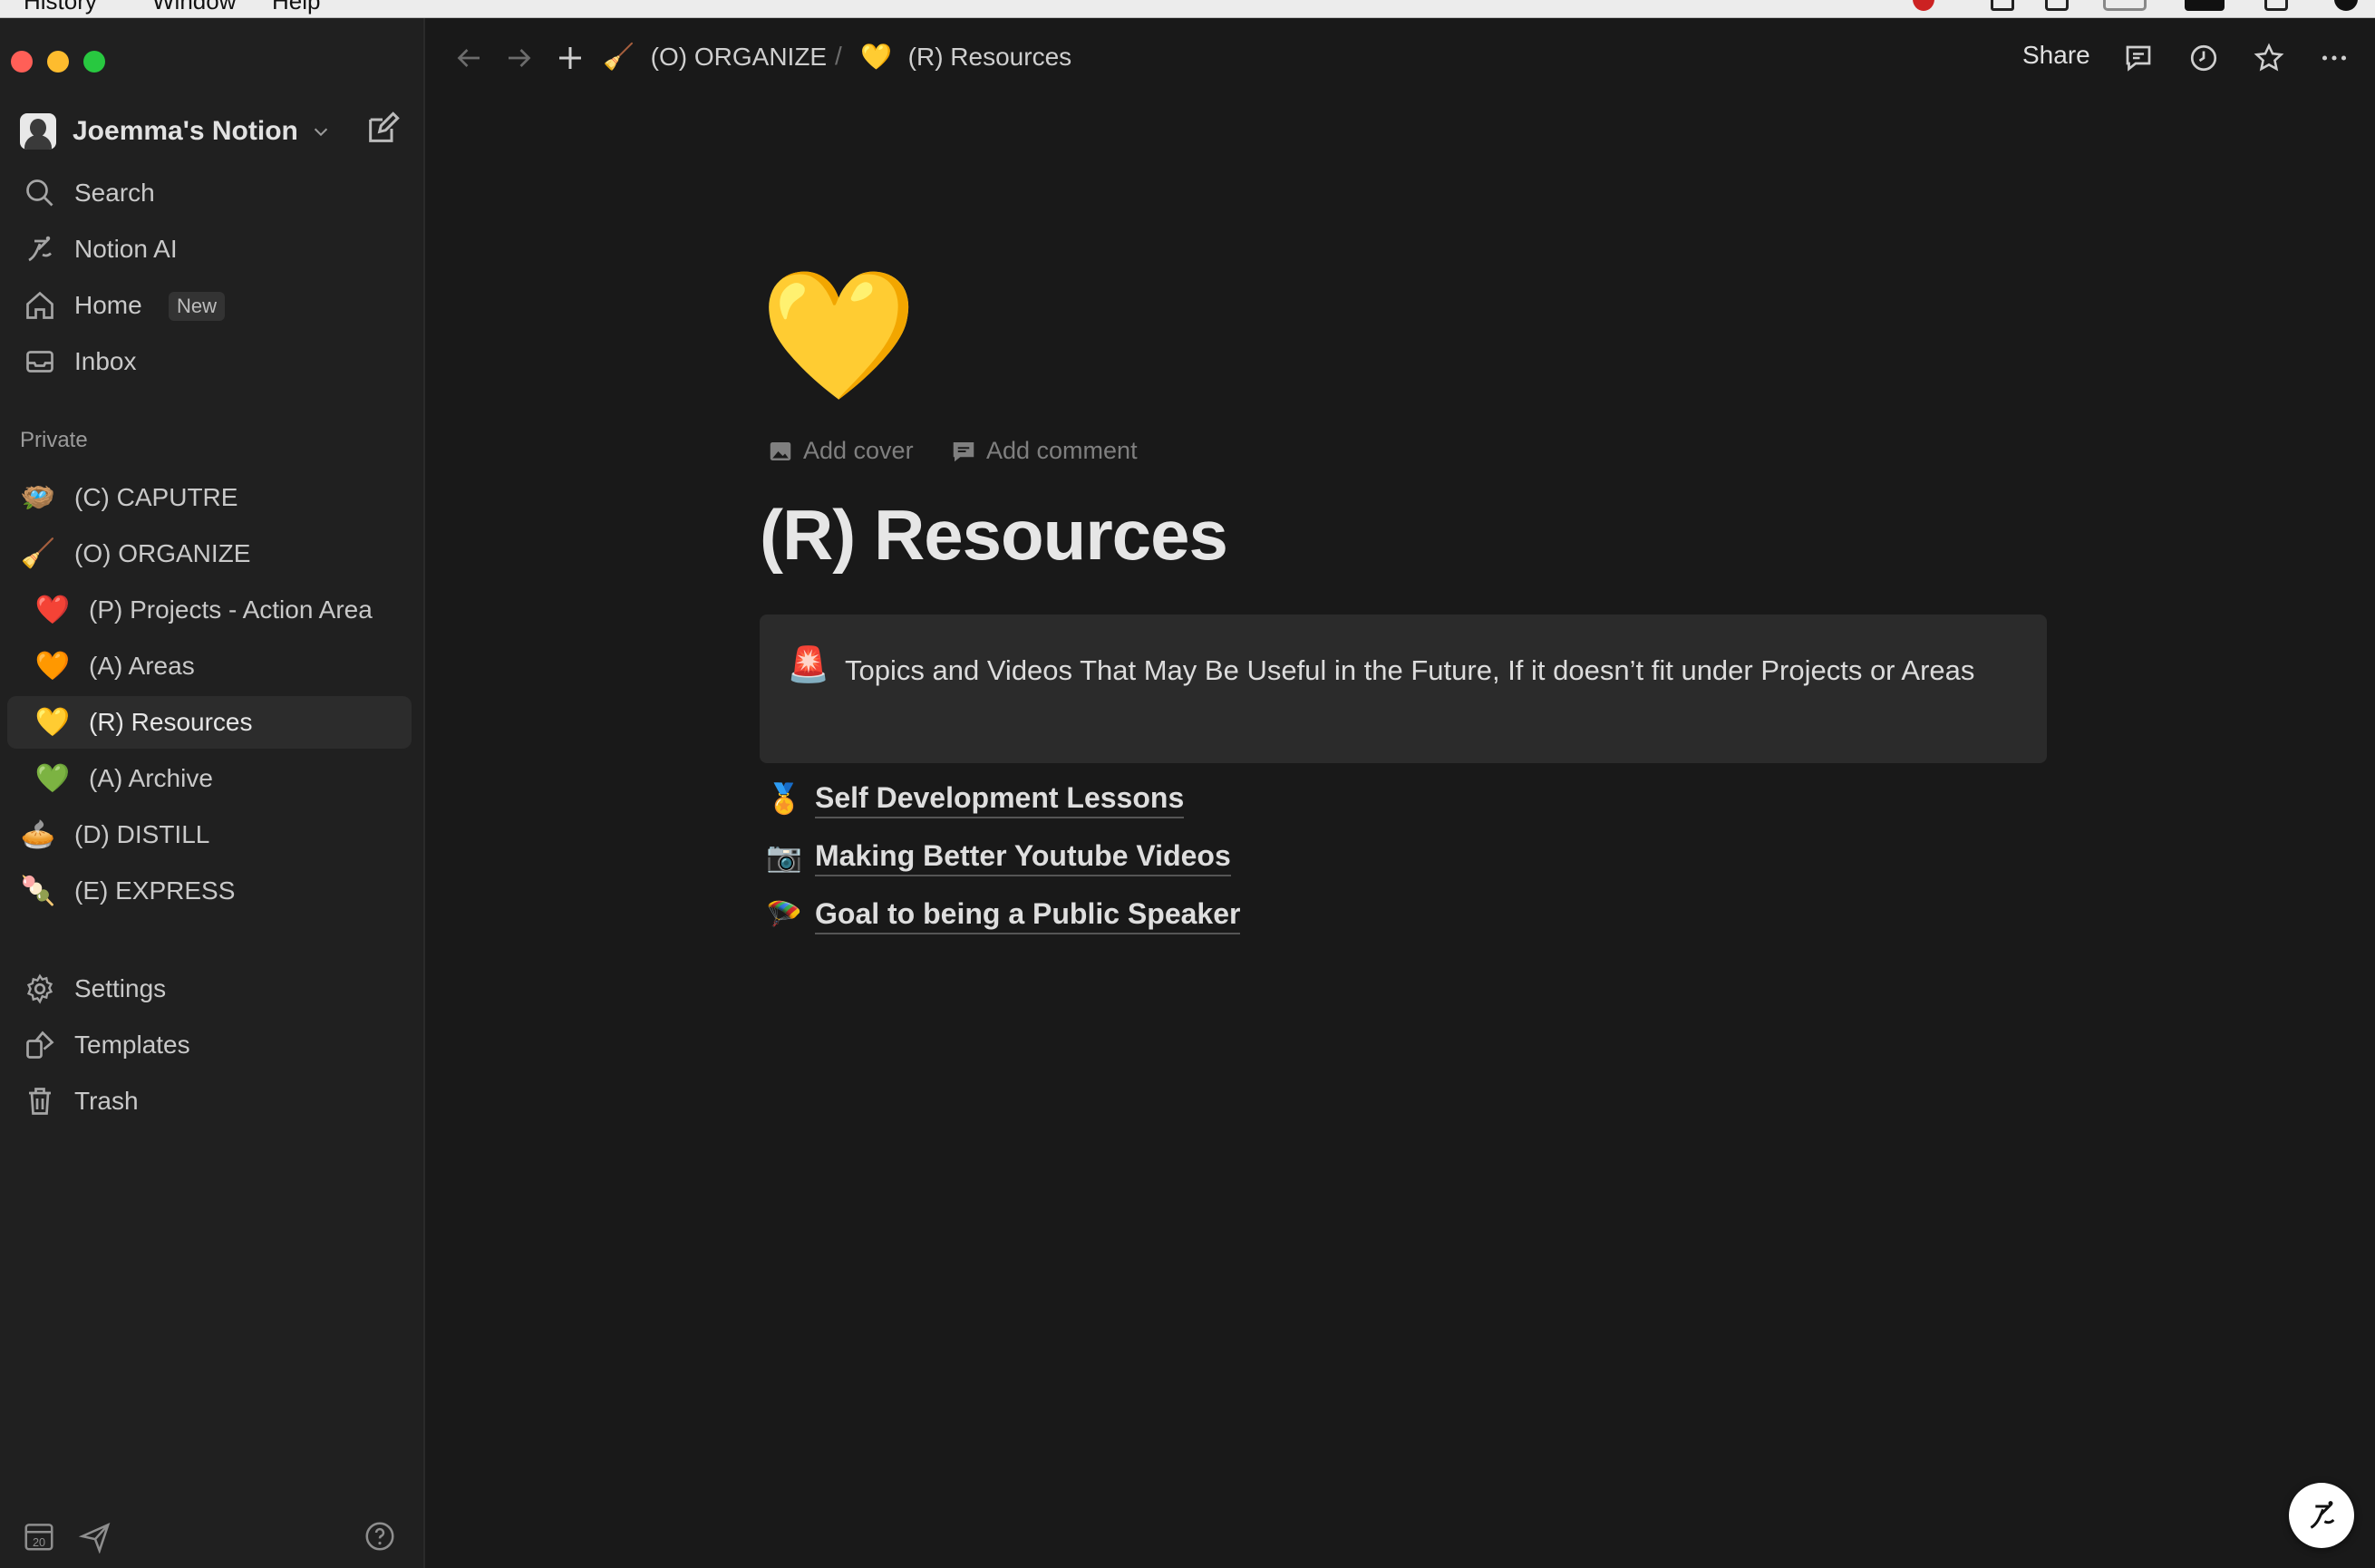  Describe the element at coordinates (209, 610) in the screenshot. I see `sidebar-page-projects: ❤️ (P) Projects - Action Area` at that location.